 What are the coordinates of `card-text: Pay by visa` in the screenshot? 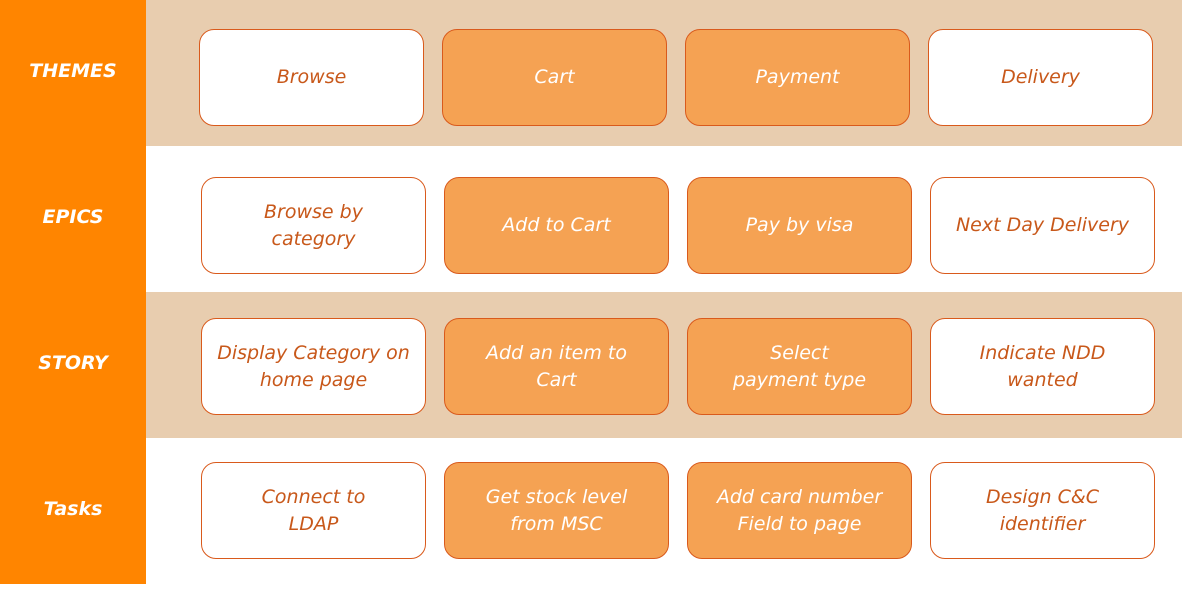 It's located at (799, 225).